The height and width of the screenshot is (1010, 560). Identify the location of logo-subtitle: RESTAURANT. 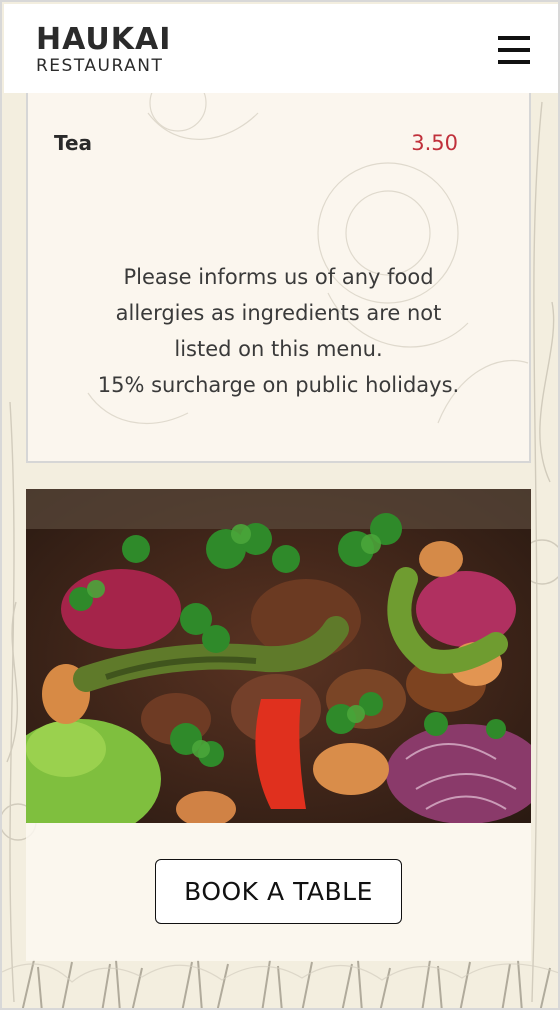
(100, 66).